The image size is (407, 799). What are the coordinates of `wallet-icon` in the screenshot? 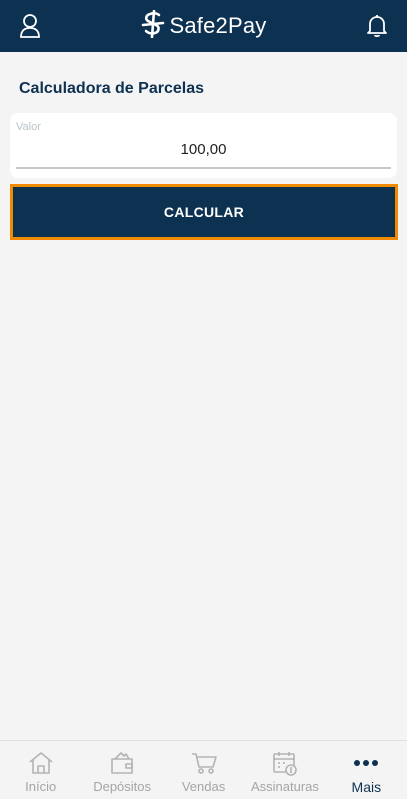 It's located at (122, 763).